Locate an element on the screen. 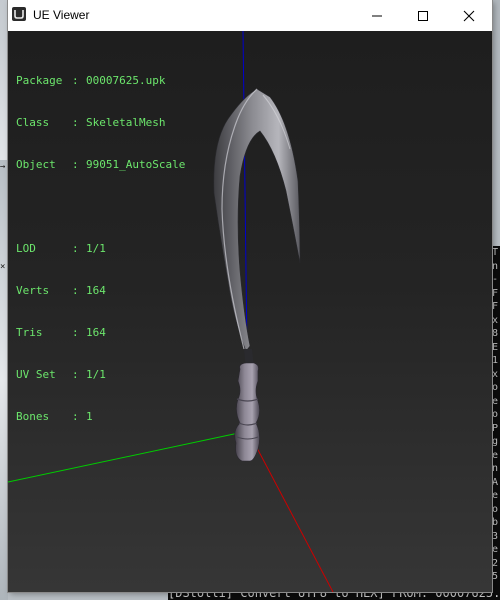  info-tris: Tris: 164 is located at coordinates (61, 332).